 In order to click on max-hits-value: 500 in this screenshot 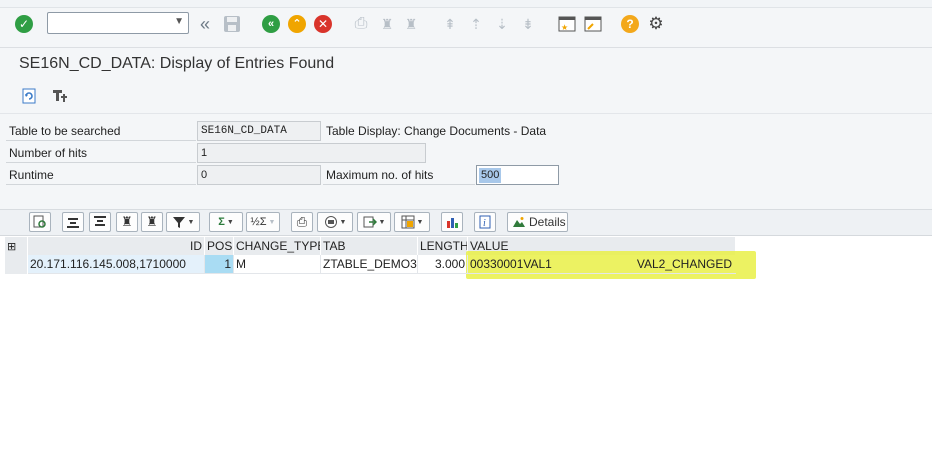, I will do `click(490, 175)`.